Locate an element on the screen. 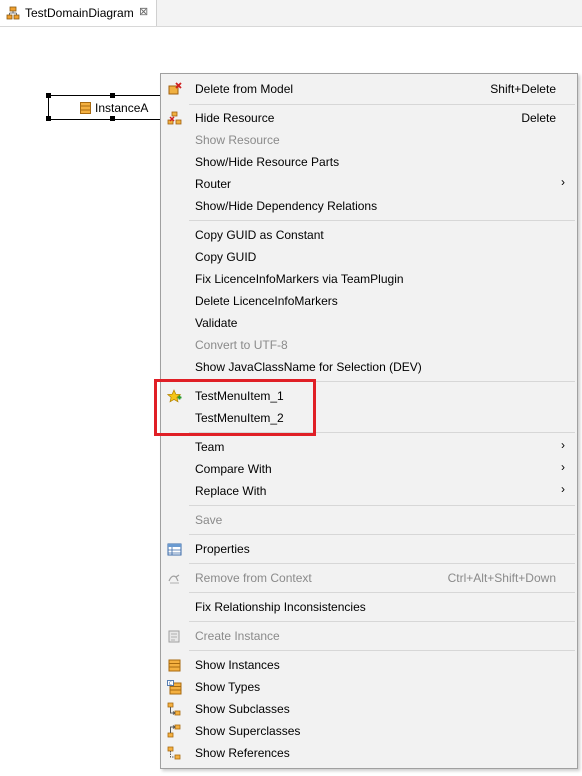 The width and height of the screenshot is (582, 776). menu-item-show-superclasses: Show Superclasses is located at coordinates (369, 731).